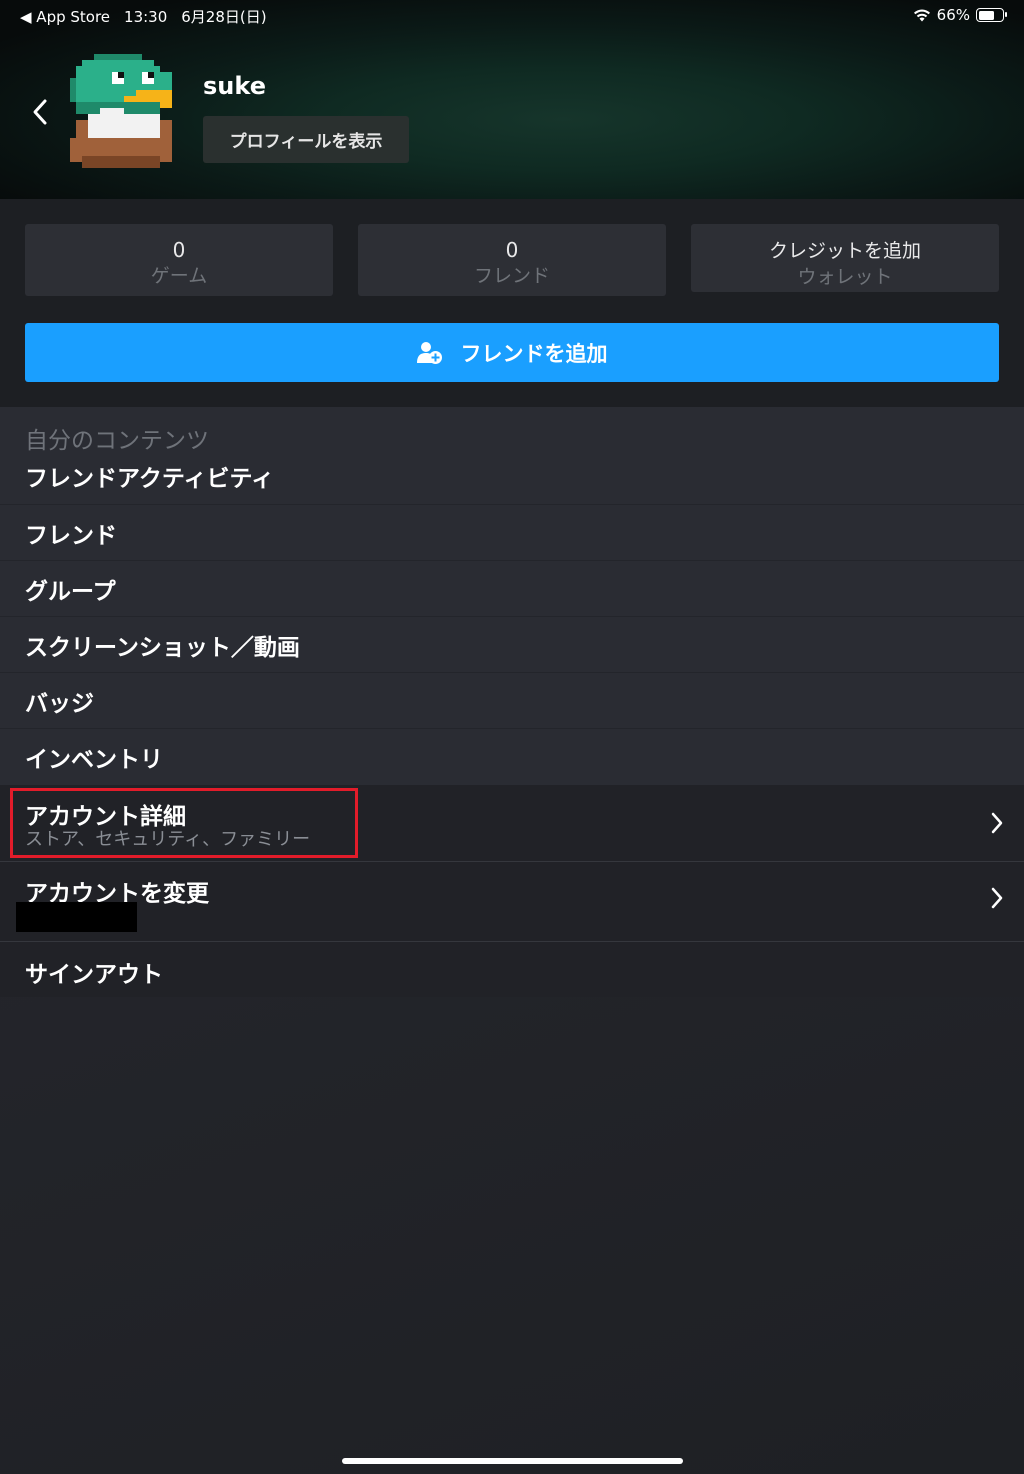 The width and height of the screenshot is (1024, 1474). I want to click on friends-count: 0, so click(512, 250).